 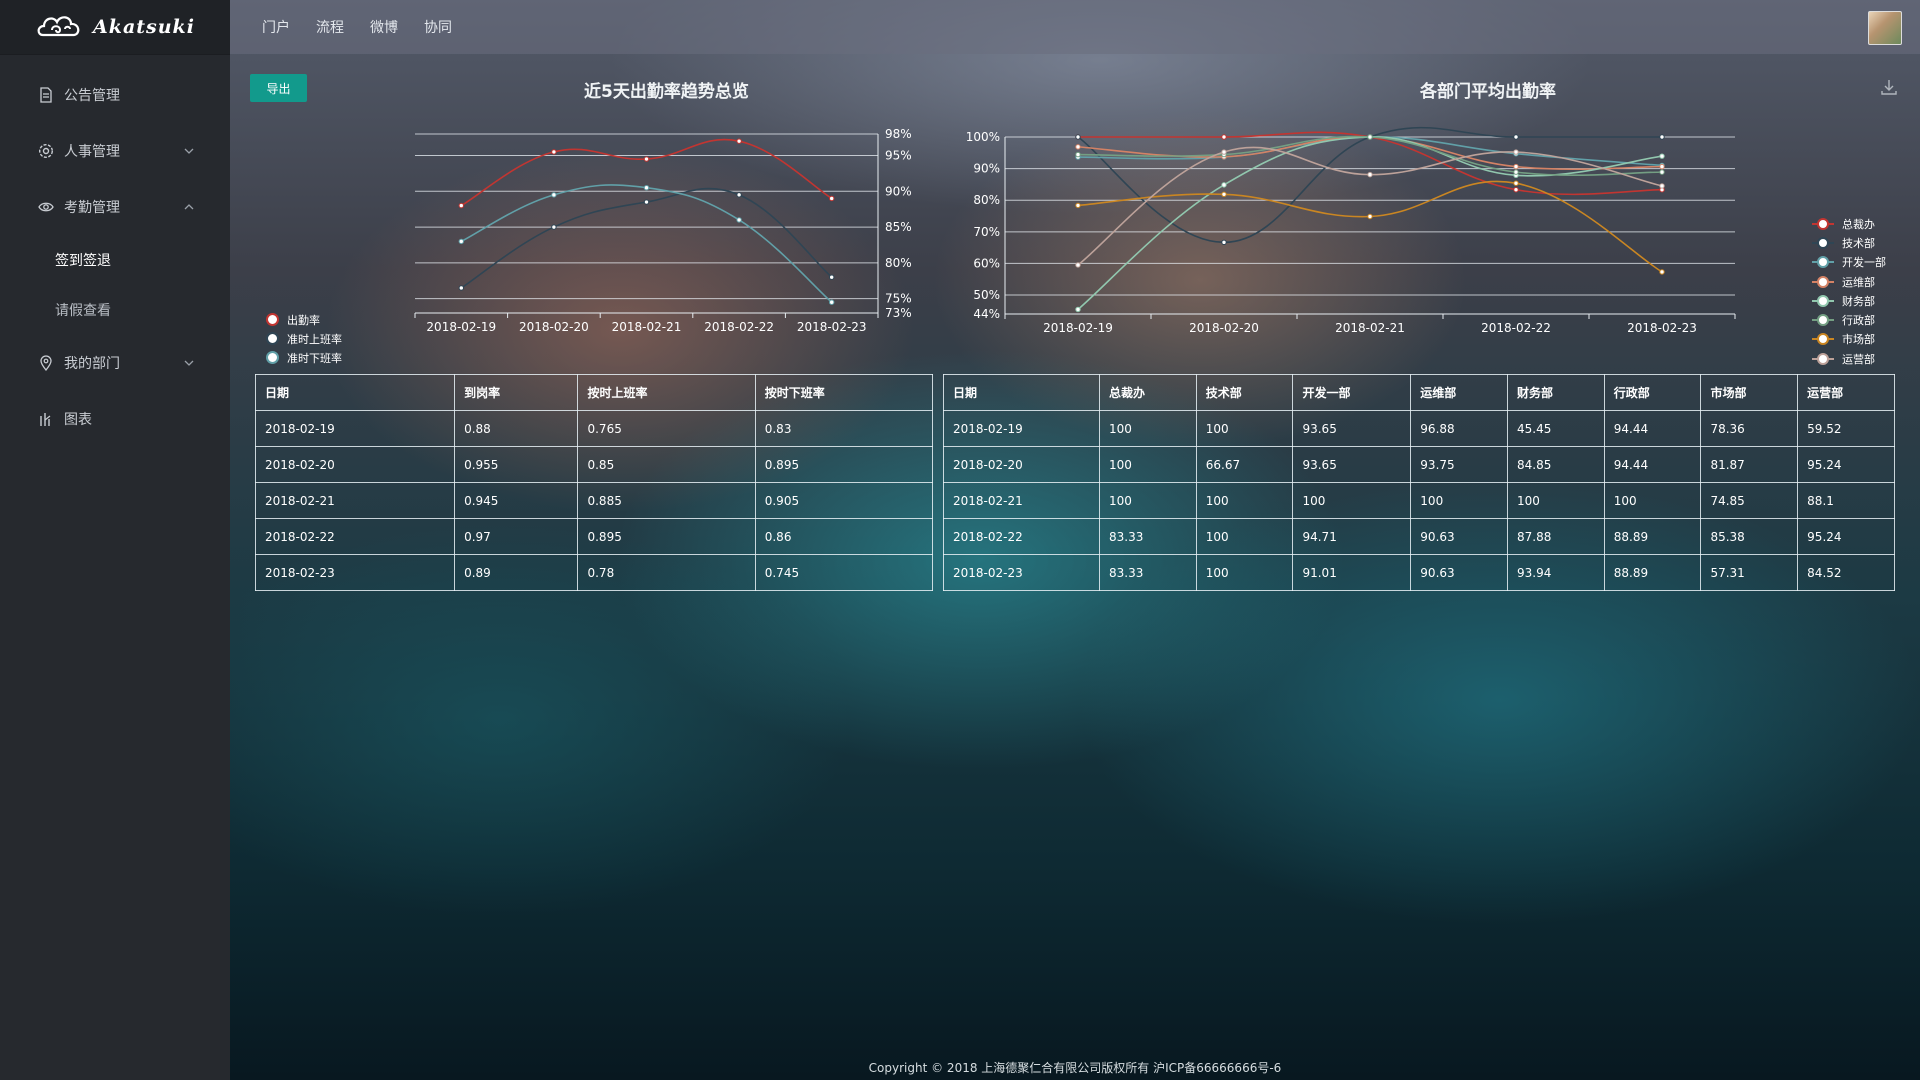 What do you see at coordinates (78, 420) in the screenshot?
I see `sidebar-item-label: 图表` at bounding box center [78, 420].